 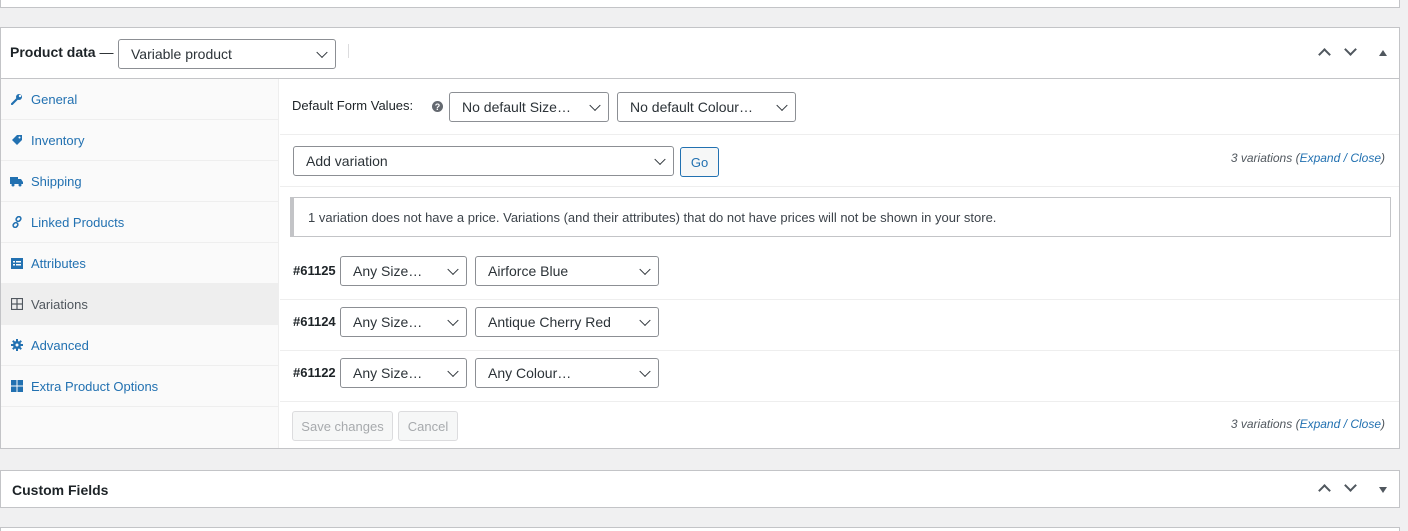 What do you see at coordinates (699, 162) in the screenshot?
I see `go-button: Go` at bounding box center [699, 162].